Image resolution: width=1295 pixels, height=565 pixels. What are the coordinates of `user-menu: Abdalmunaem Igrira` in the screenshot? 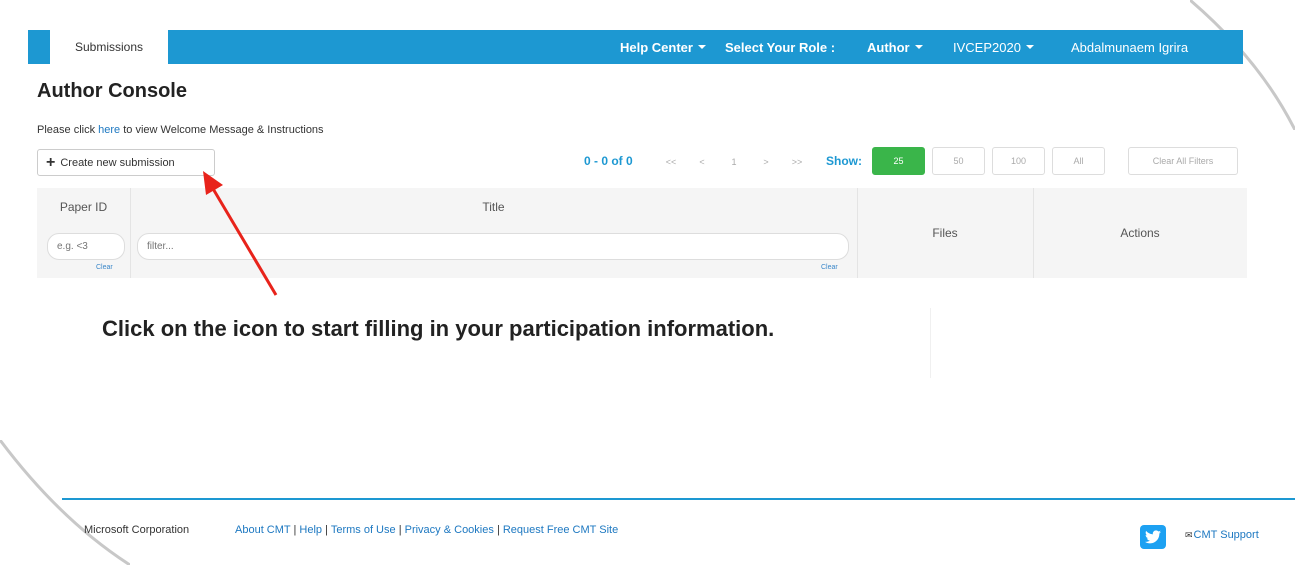 It's located at (1156, 47).